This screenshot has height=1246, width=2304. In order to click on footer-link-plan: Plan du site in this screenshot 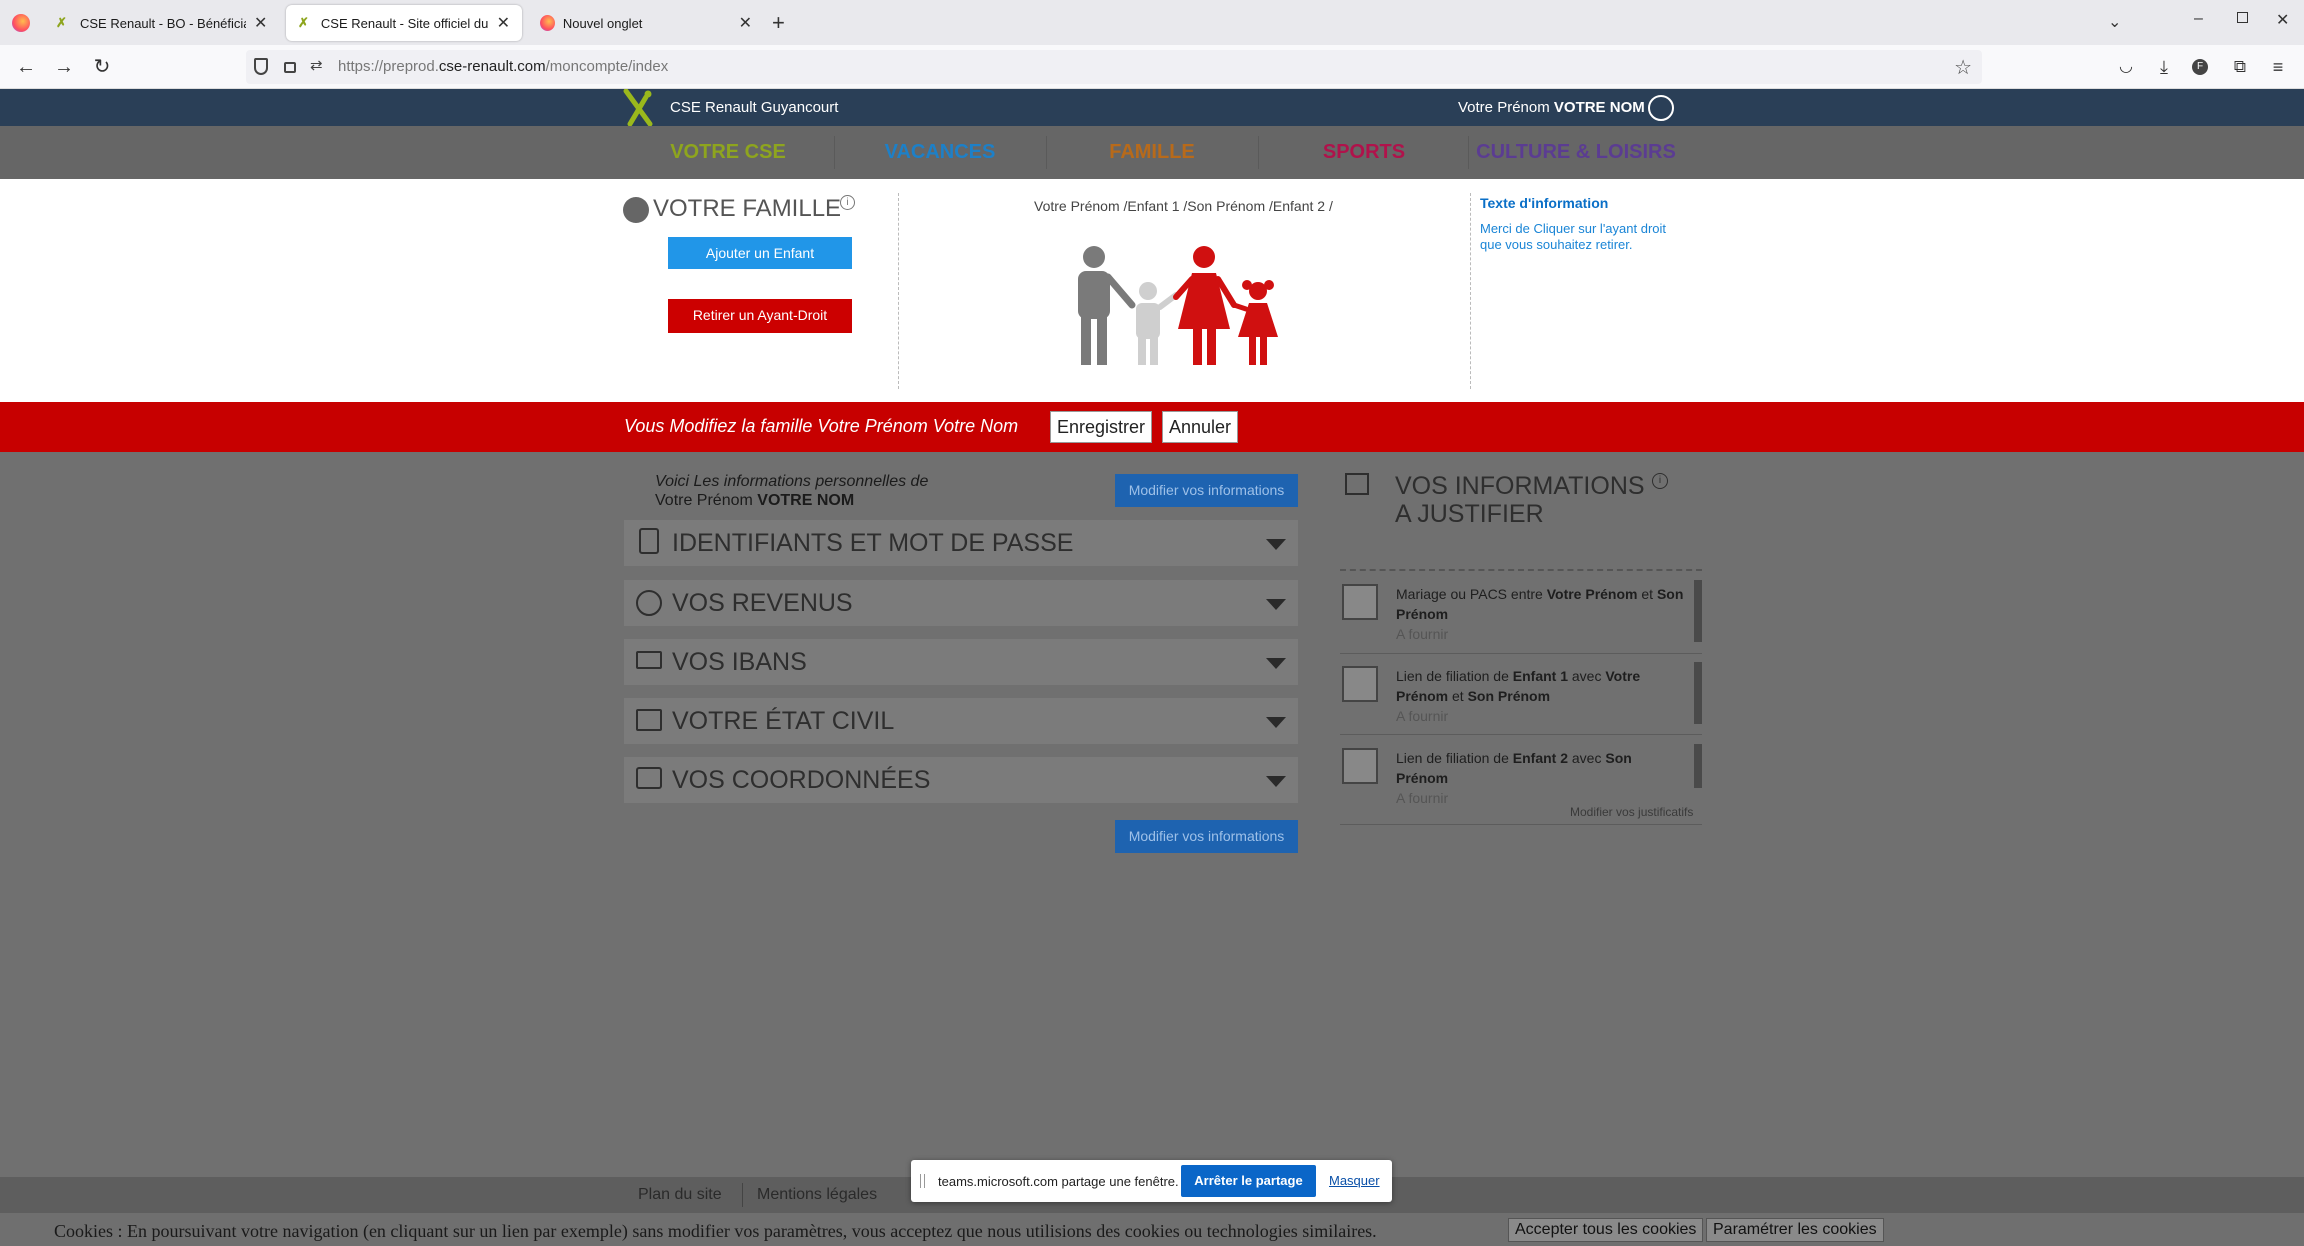, I will do `click(680, 1195)`.